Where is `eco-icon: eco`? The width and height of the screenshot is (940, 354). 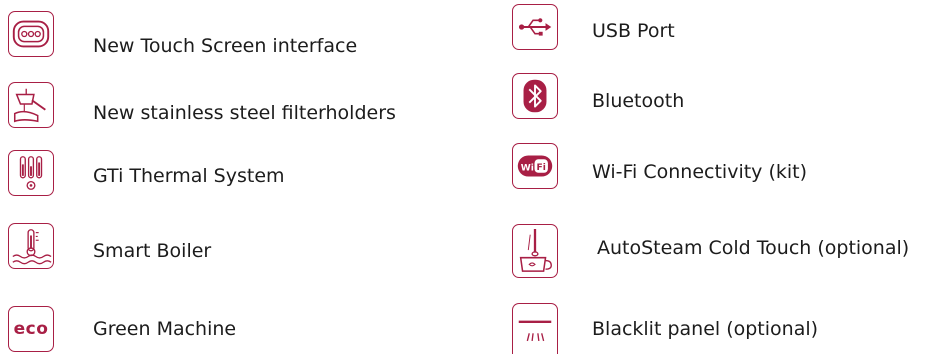 eco-icon: eco is located at coordinates (31, 329).